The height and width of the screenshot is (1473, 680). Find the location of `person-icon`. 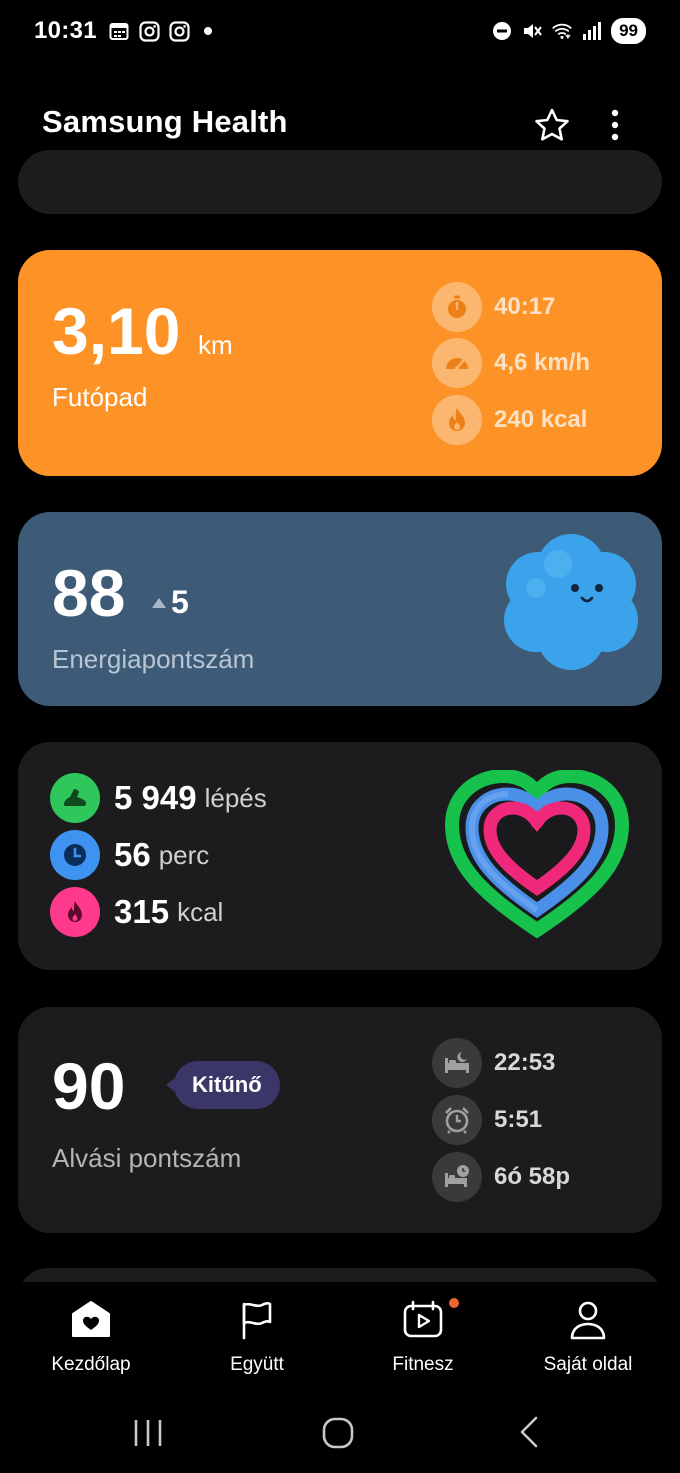

person-icon is located at coordinates (588, 1320).